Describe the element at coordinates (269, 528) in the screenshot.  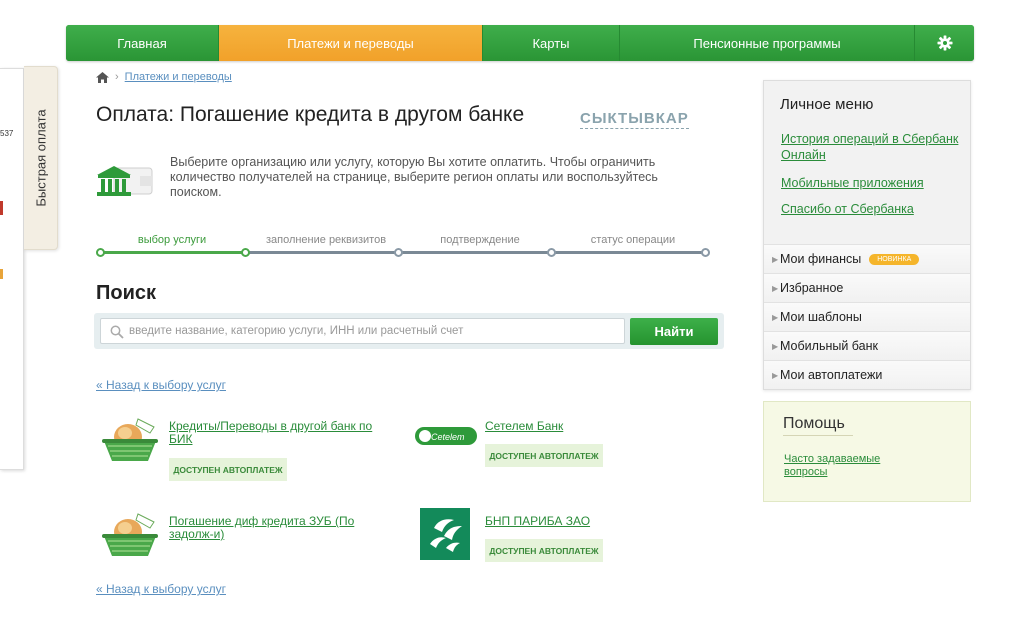
I see `service-name: Погашение диф кредита ЗУБ (По задолж-и)` at that location.